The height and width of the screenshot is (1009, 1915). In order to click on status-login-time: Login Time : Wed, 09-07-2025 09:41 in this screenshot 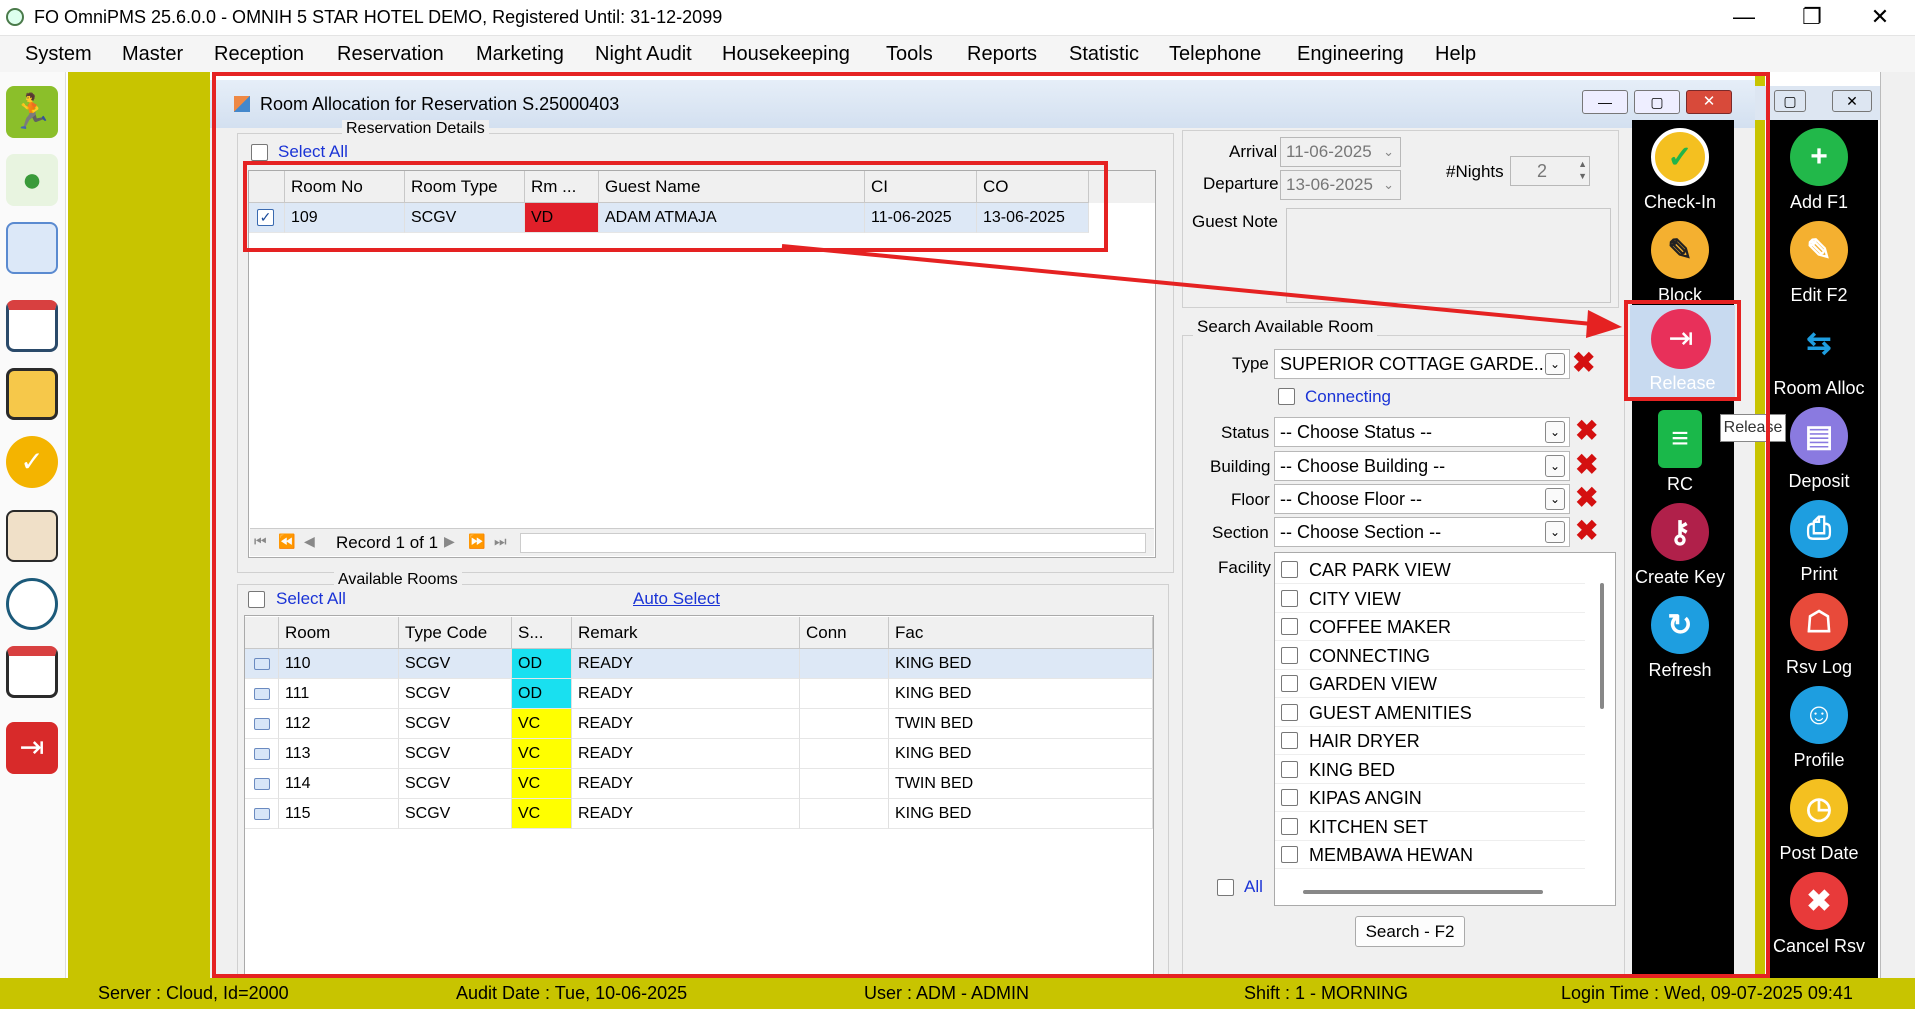, I will do `click(1707, 993)`.